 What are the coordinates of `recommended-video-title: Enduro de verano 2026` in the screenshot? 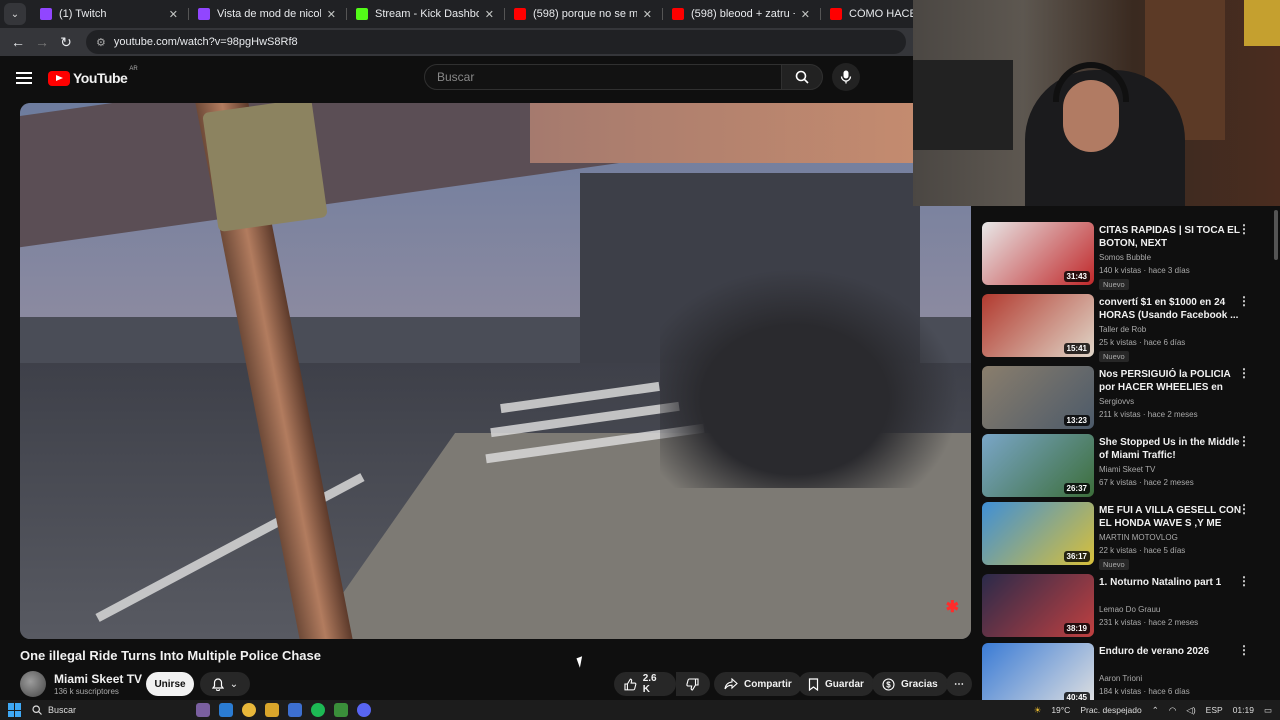 It's located at (1171, 651).